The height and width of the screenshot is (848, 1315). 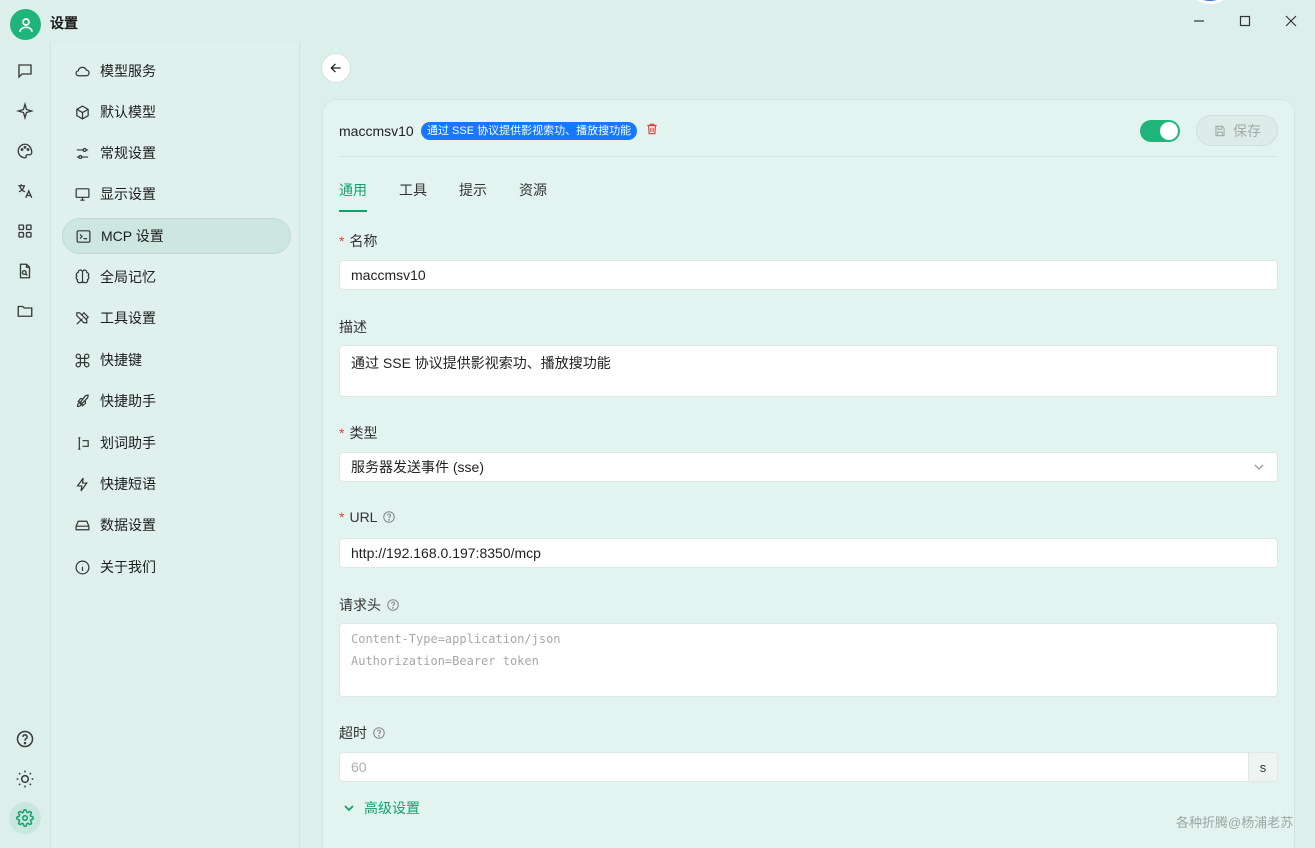 What do you see at coordinates (353, 190) in the screenshot?
I see `tab-general: 通用` at bounding box center [353, 190].